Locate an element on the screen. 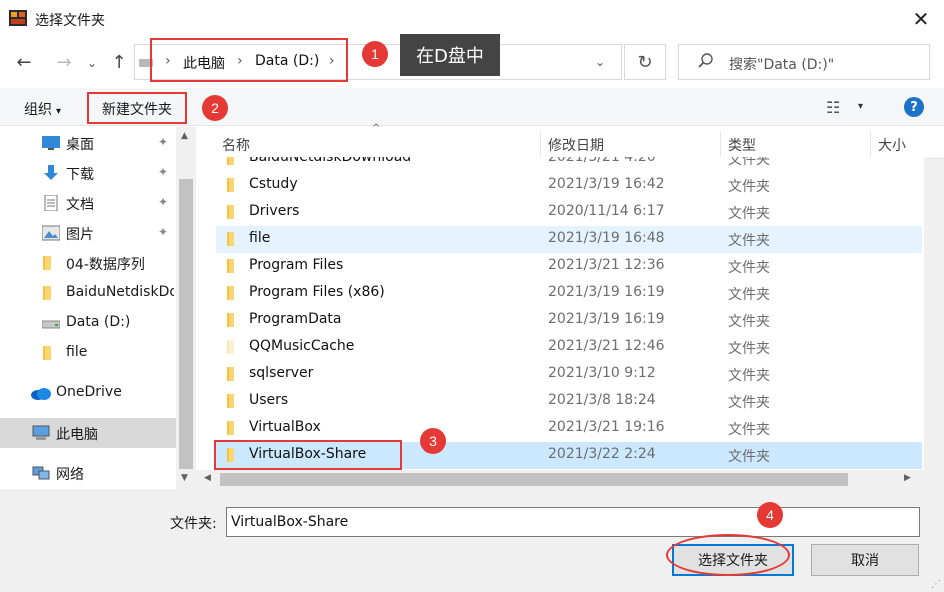 This screenshot has height=592, width=944. refresh-button: ↻ is located at coordinates (645, 62).